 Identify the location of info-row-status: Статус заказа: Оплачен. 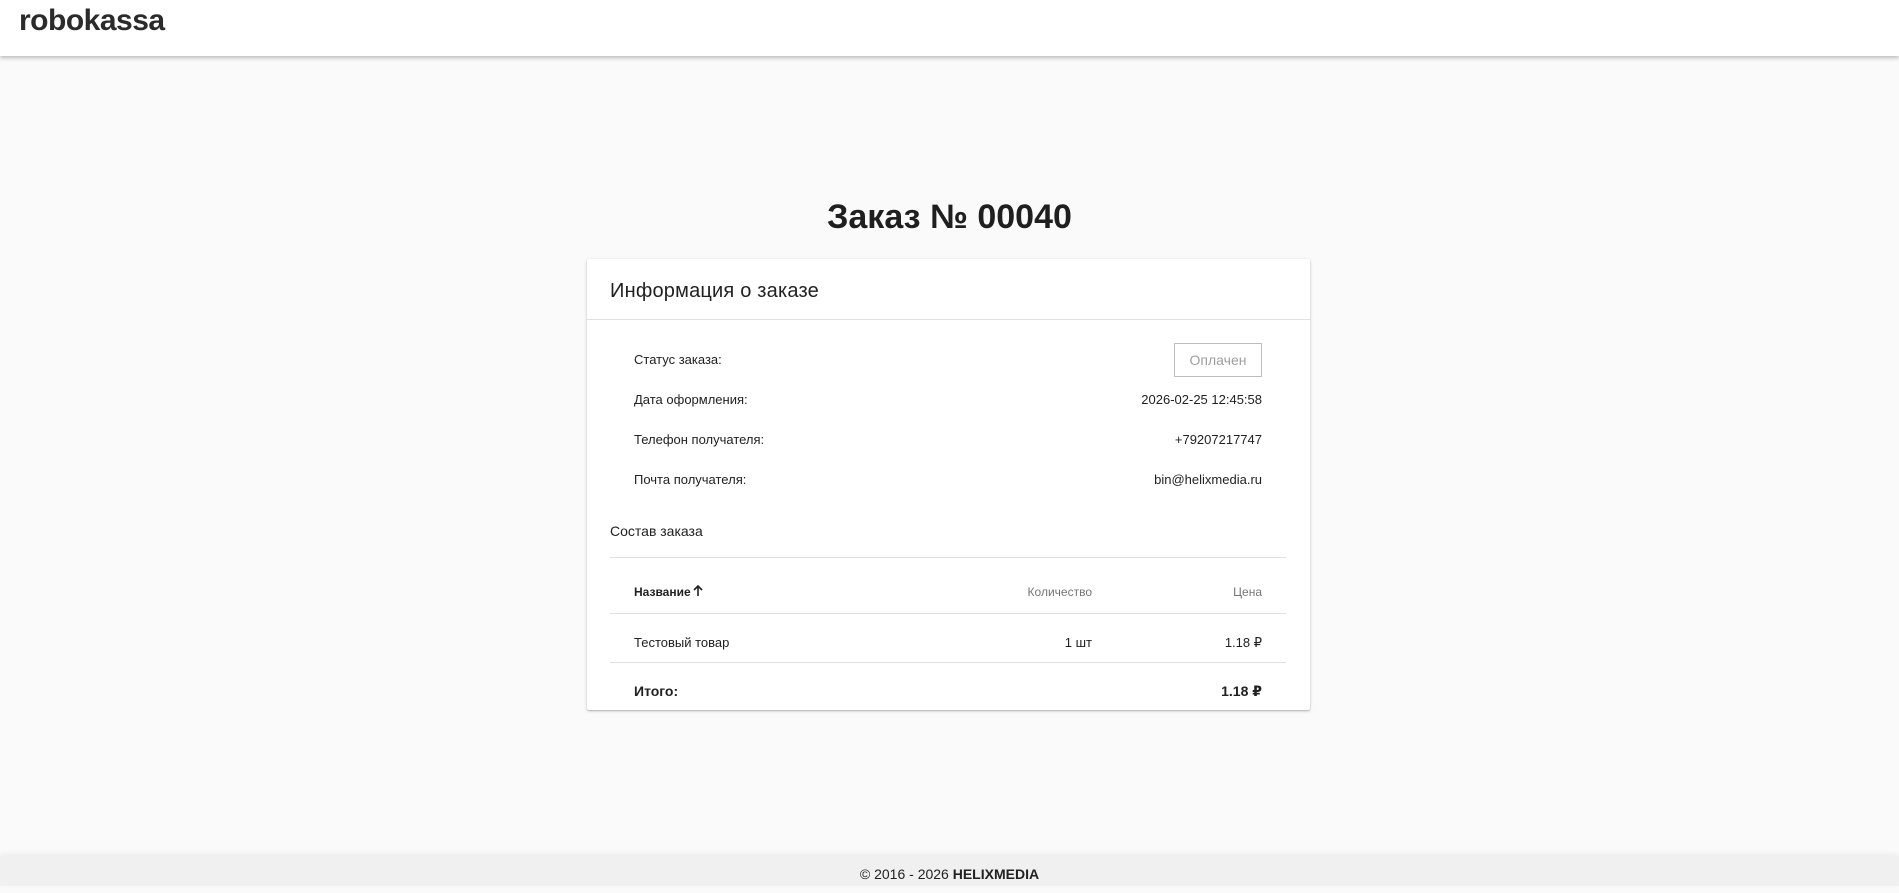
(948, 360).